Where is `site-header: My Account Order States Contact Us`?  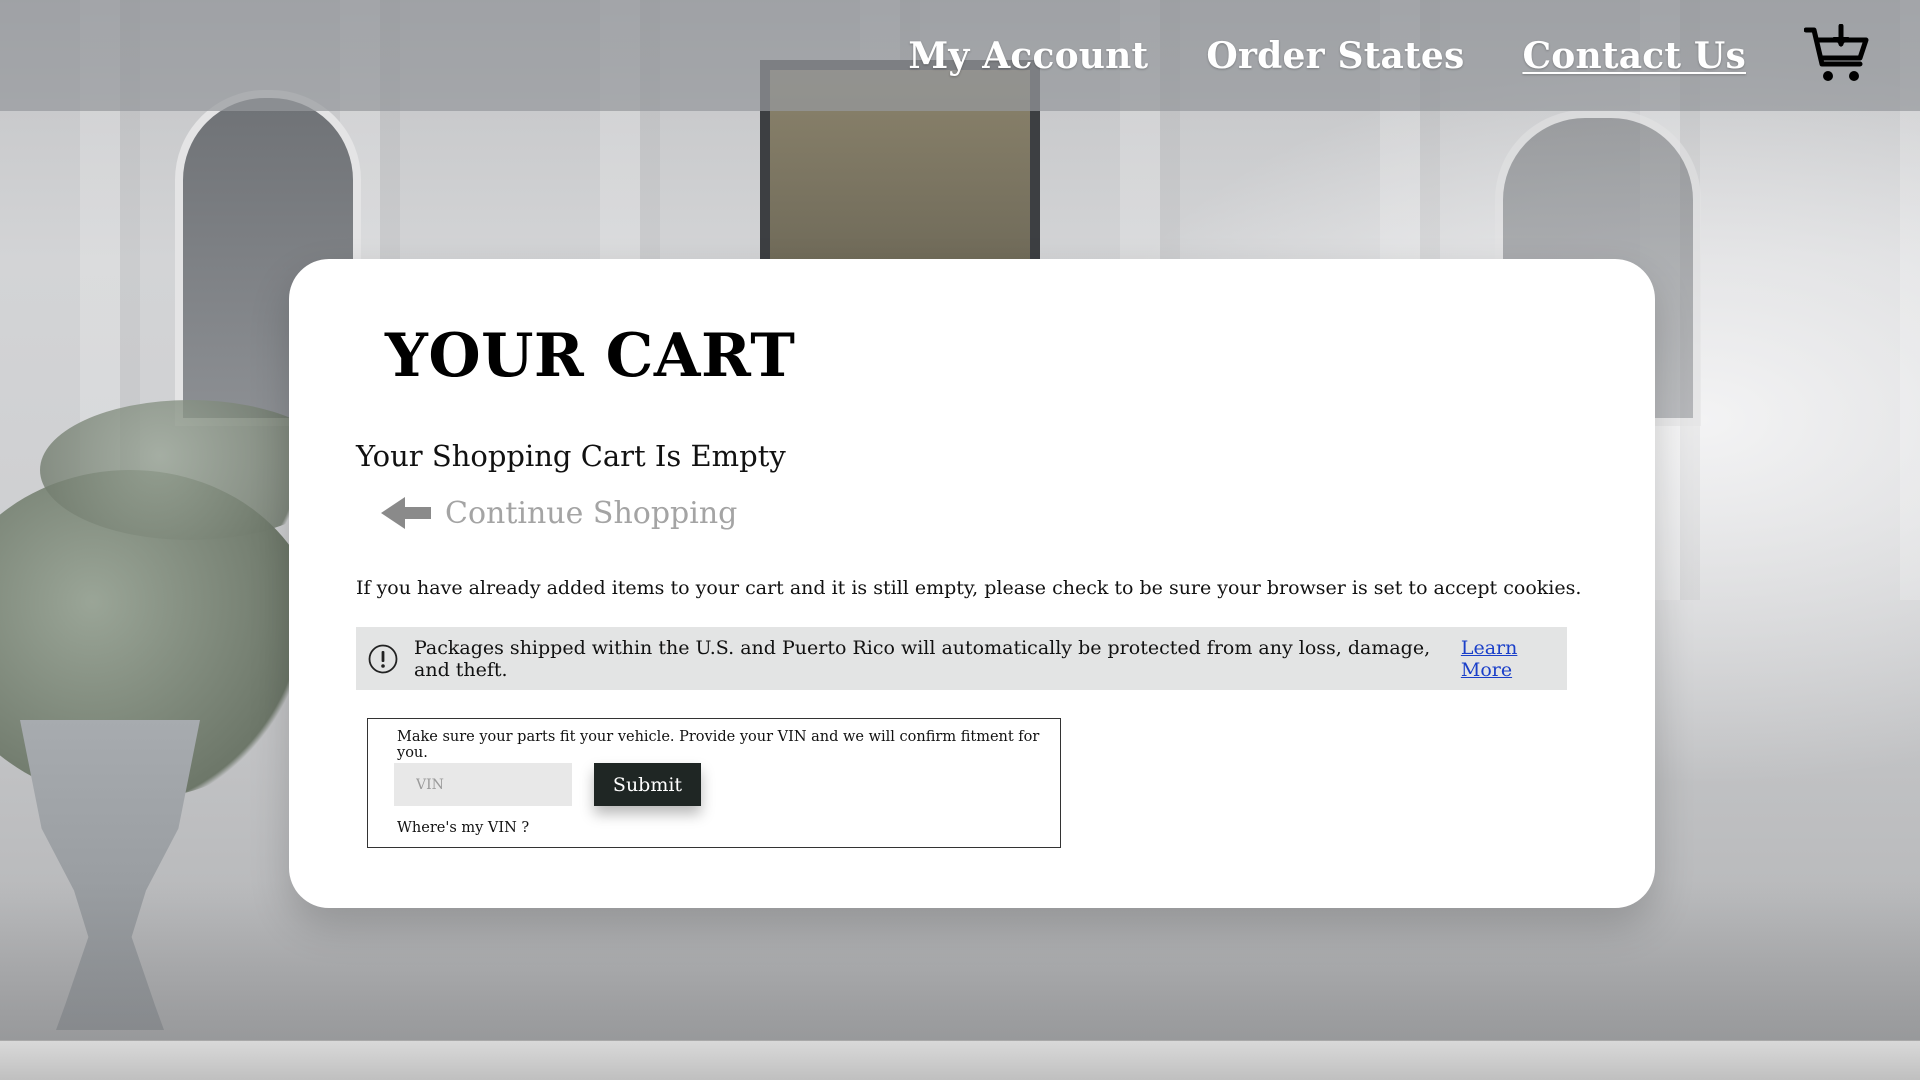 site-header: My Account Order States Contact Us is located at coordinates (960, 55).